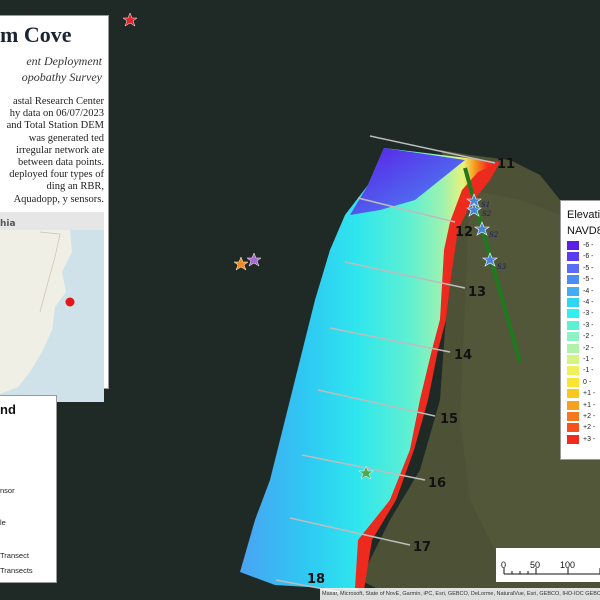 This screenshot has width=600, height=600. Describe the element at coordinates (437, 483) in the screenshot. I see `transect-label: 16` at that location.